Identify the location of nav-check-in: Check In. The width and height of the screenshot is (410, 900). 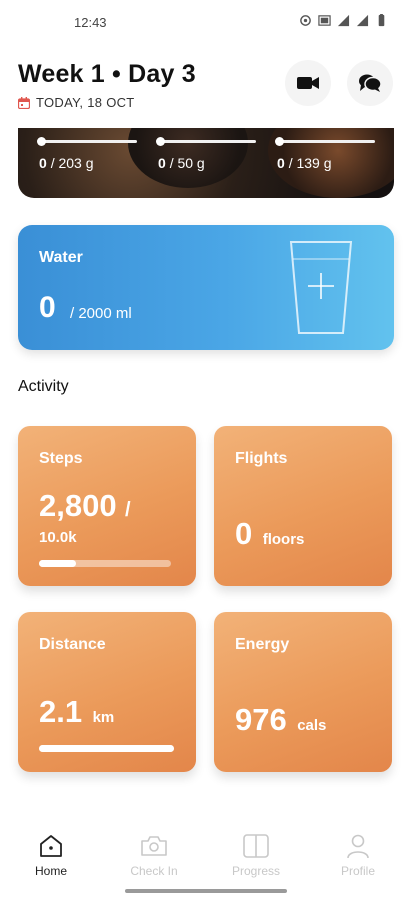
(154, 855).